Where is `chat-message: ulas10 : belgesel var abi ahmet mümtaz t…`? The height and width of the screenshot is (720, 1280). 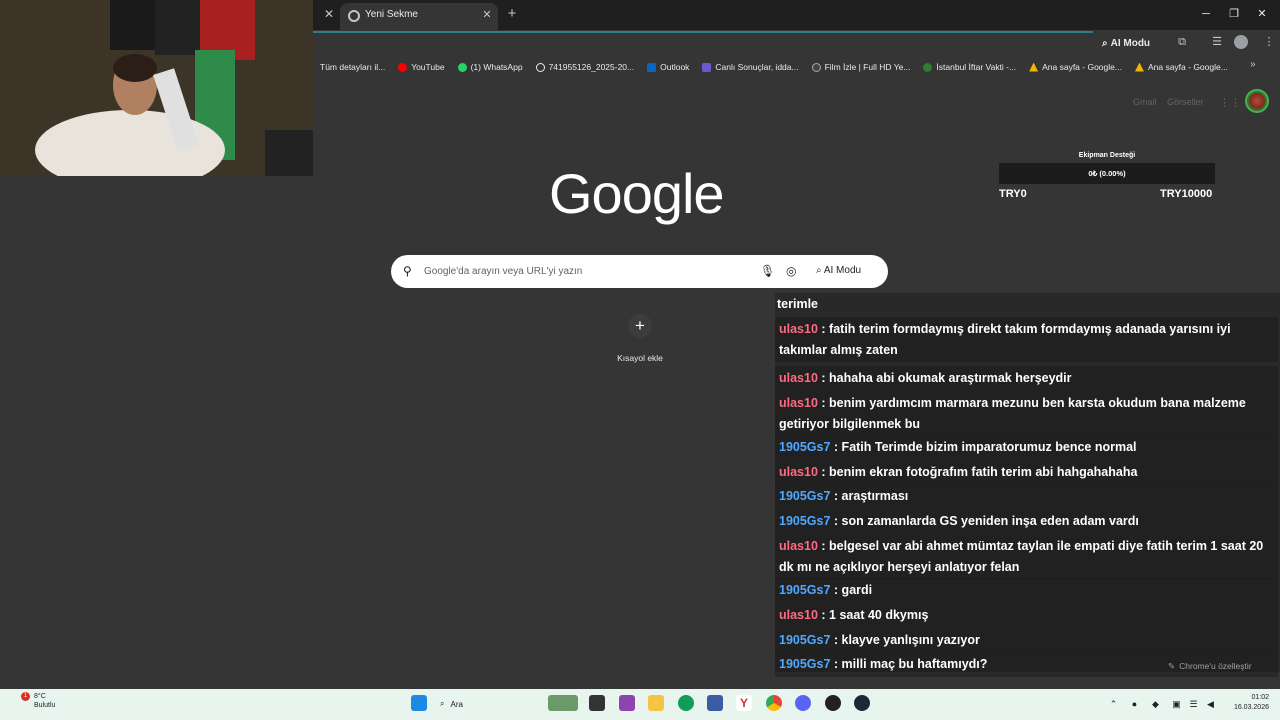 chat-message: ulas10 : belgesel var abi ahmet mümtaz t… is located at coordinates (1026, 556).